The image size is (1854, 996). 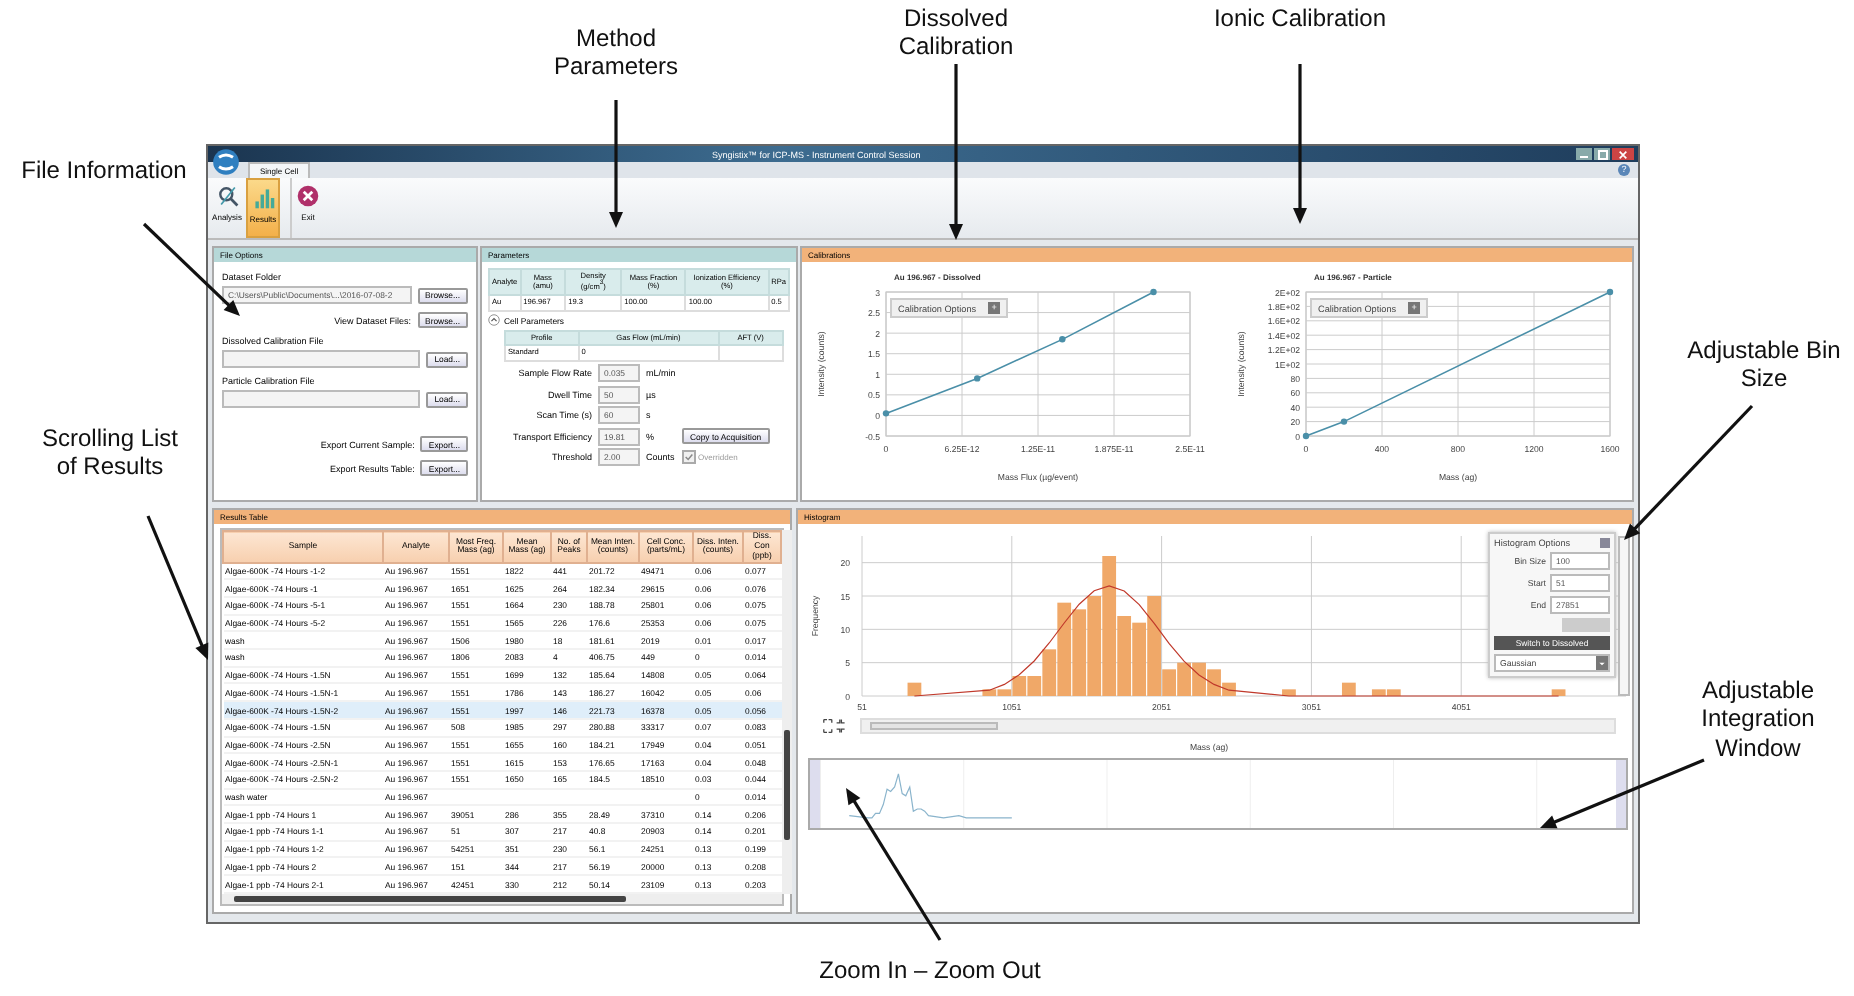 I want to click on close-circle-icon, so click(x=308, y=196).